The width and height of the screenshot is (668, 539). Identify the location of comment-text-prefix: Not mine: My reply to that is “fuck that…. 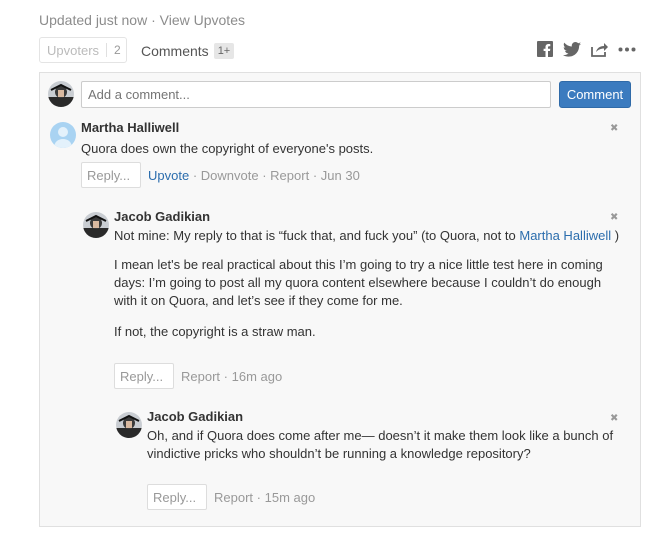
(315, 235).